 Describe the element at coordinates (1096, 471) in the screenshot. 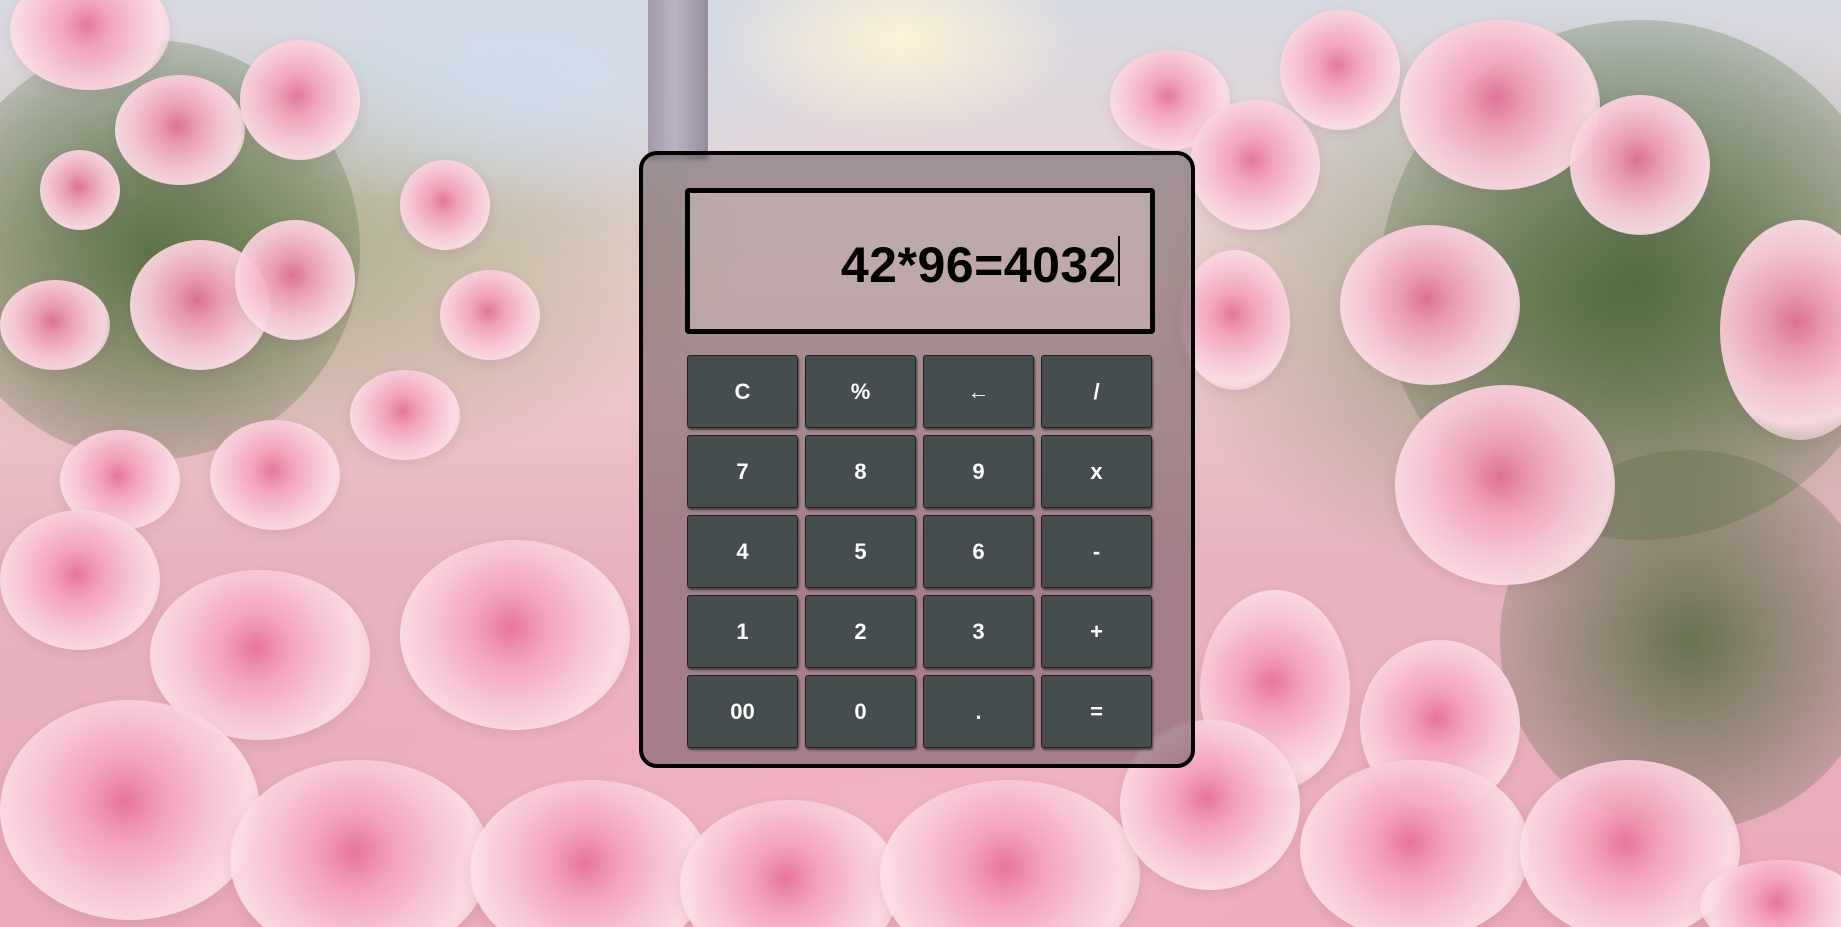

I see `multiply-button: x` at that location.